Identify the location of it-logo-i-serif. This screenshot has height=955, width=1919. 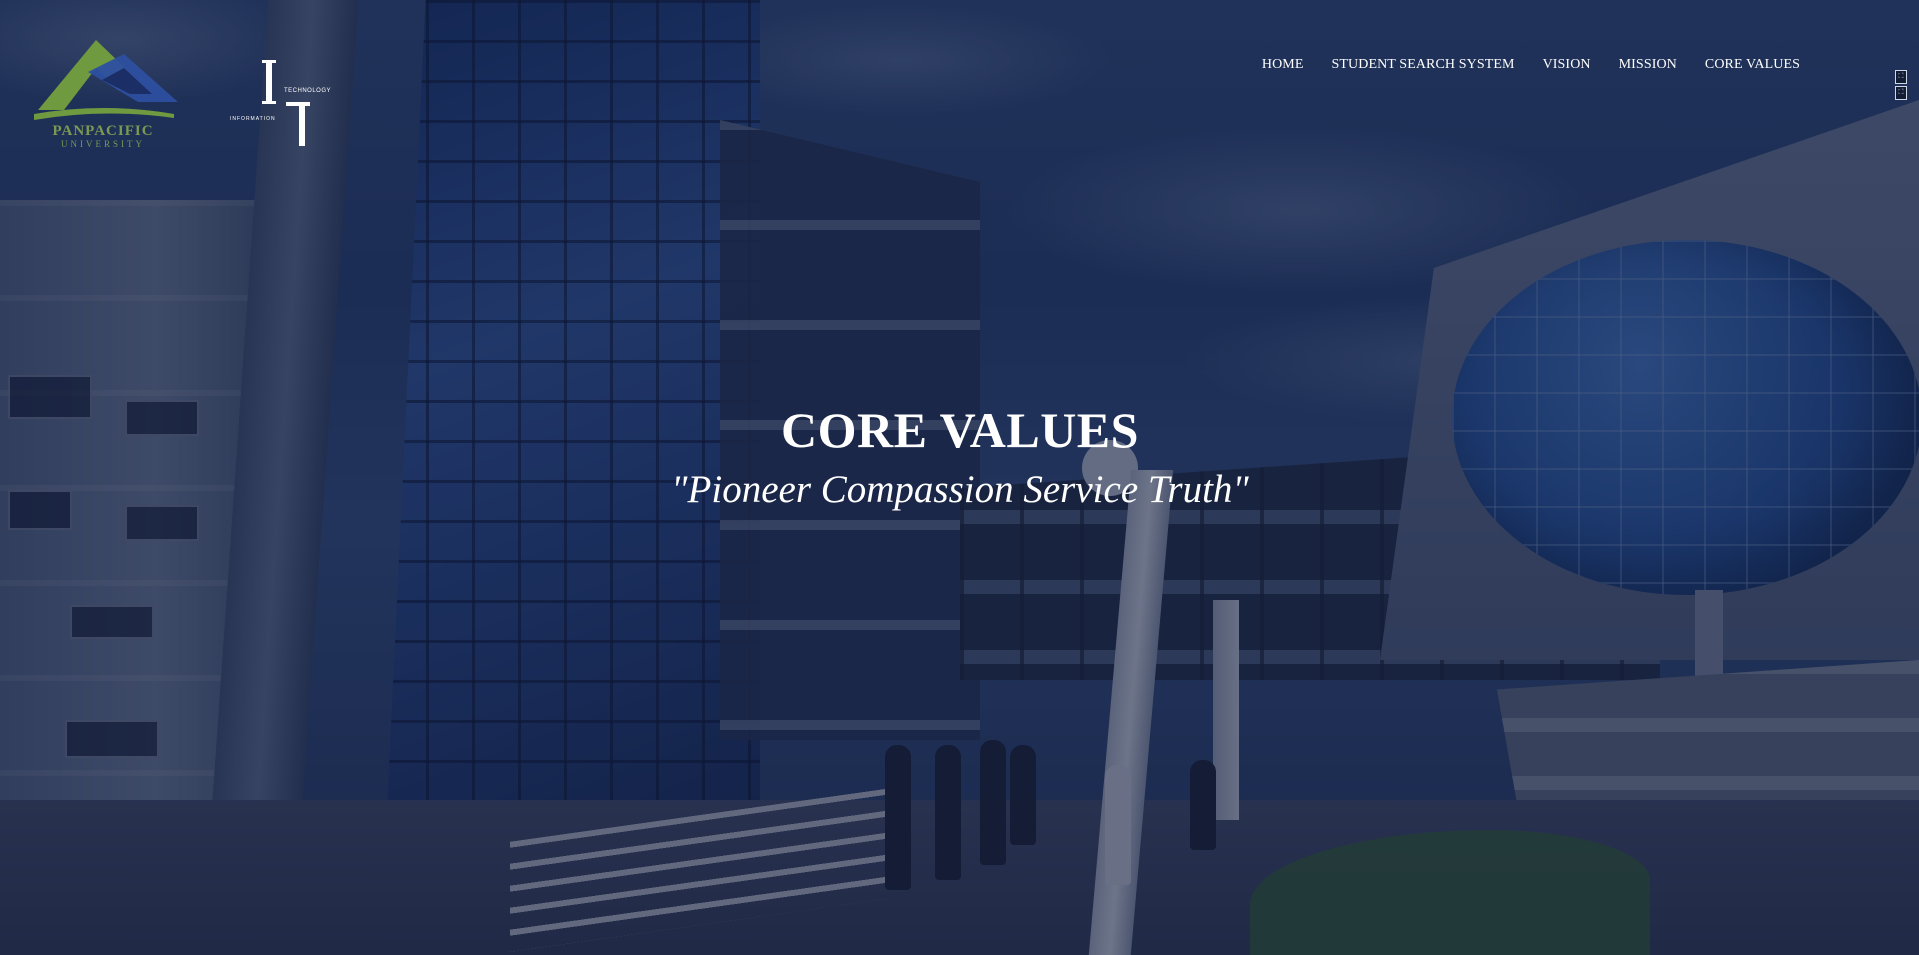
(269, 102).